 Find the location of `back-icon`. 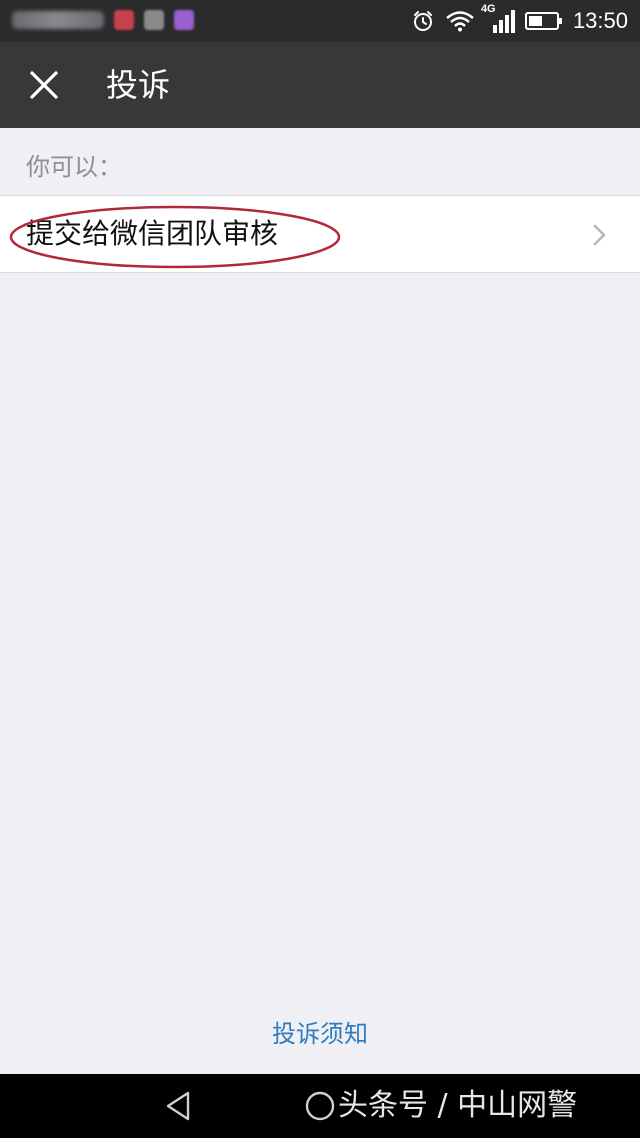

back-icon is located at coordinates (178, 1106).